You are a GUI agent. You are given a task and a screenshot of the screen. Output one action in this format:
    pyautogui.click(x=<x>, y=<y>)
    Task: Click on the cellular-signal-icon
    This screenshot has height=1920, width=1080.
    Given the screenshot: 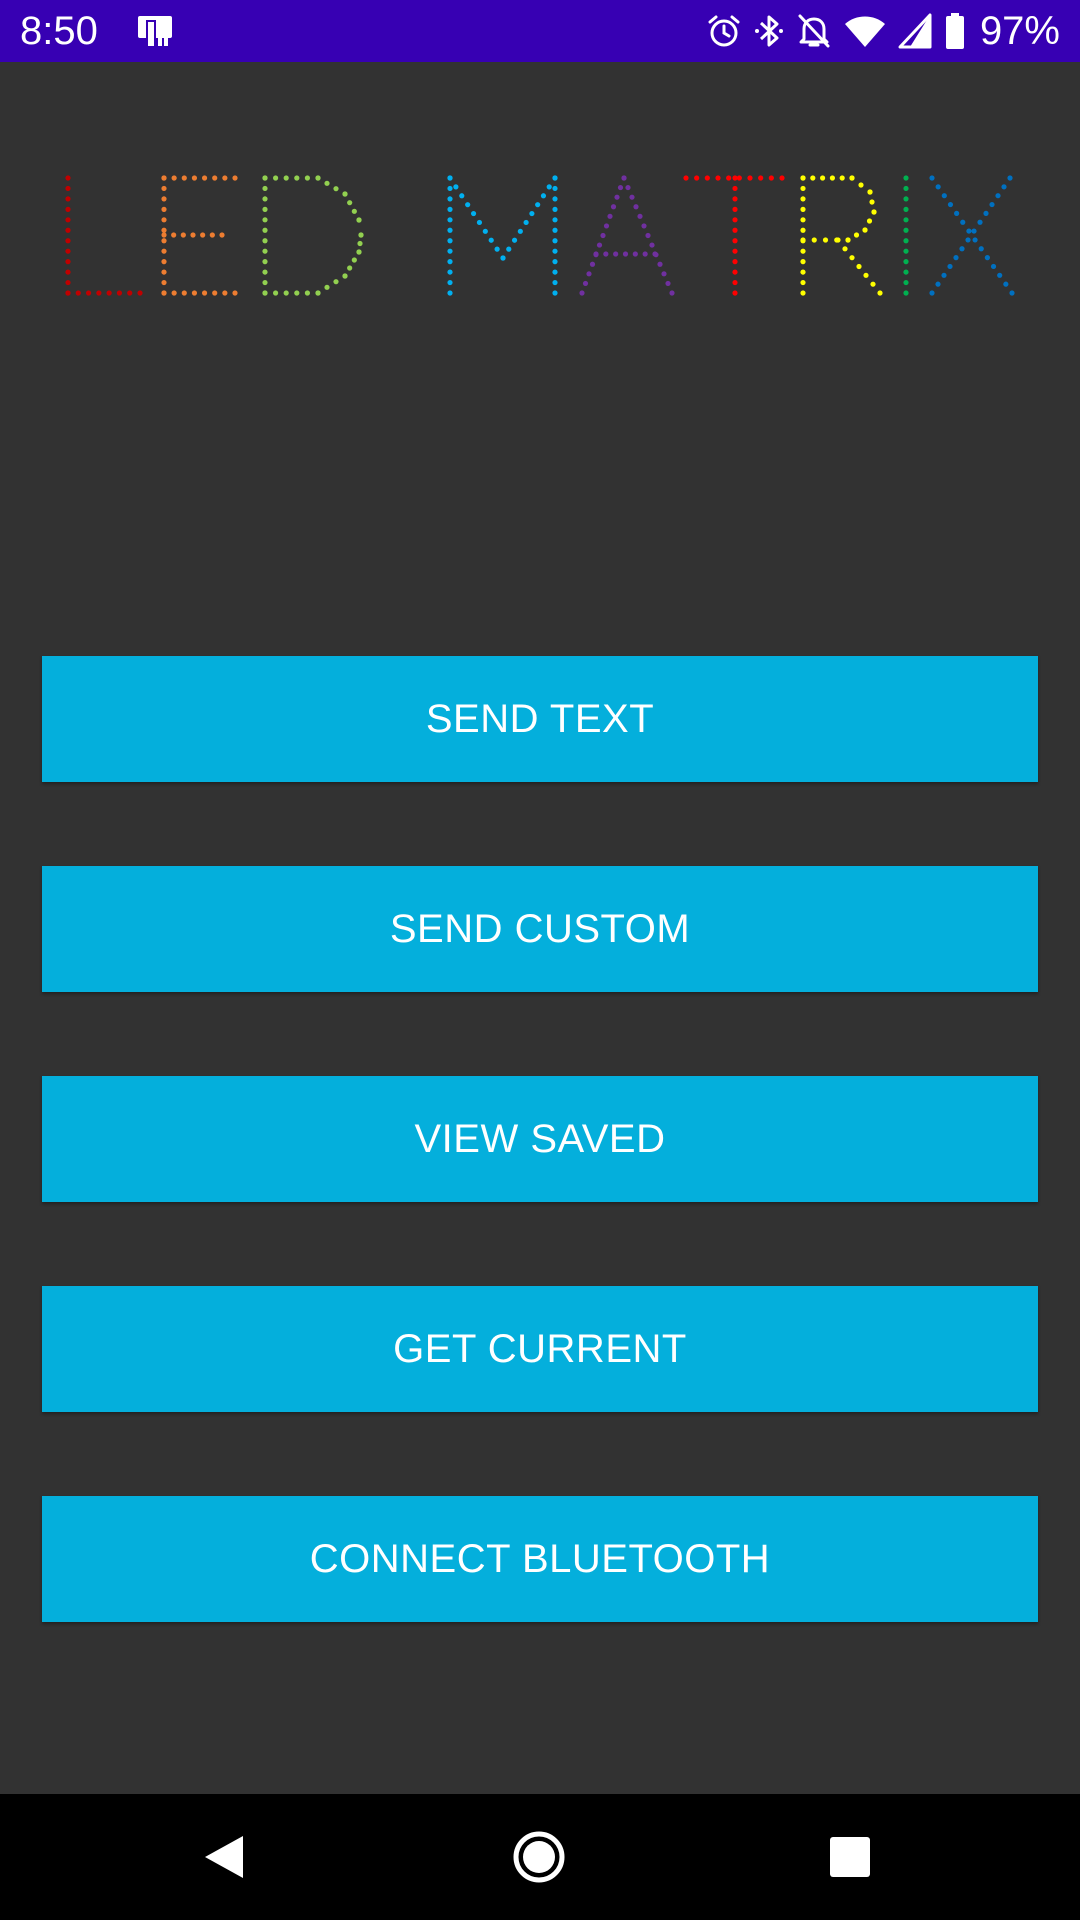 What is the action you would take?
    pyautogui.click(x=915, y=31)
    